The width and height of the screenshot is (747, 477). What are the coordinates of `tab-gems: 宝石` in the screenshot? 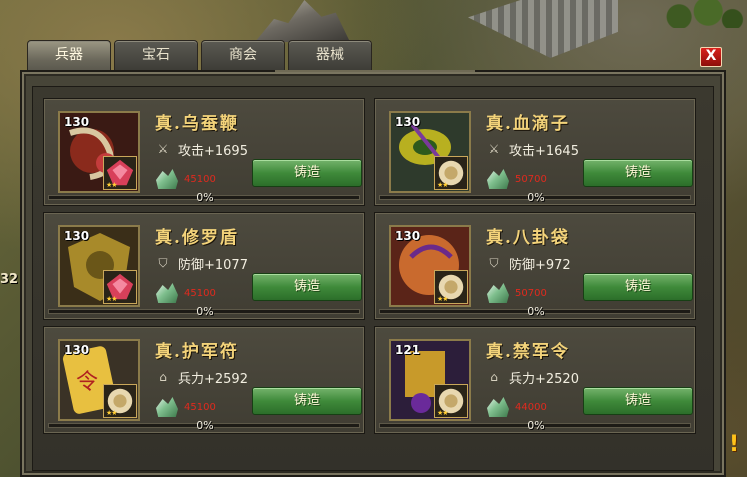 It's located at (156, 55).